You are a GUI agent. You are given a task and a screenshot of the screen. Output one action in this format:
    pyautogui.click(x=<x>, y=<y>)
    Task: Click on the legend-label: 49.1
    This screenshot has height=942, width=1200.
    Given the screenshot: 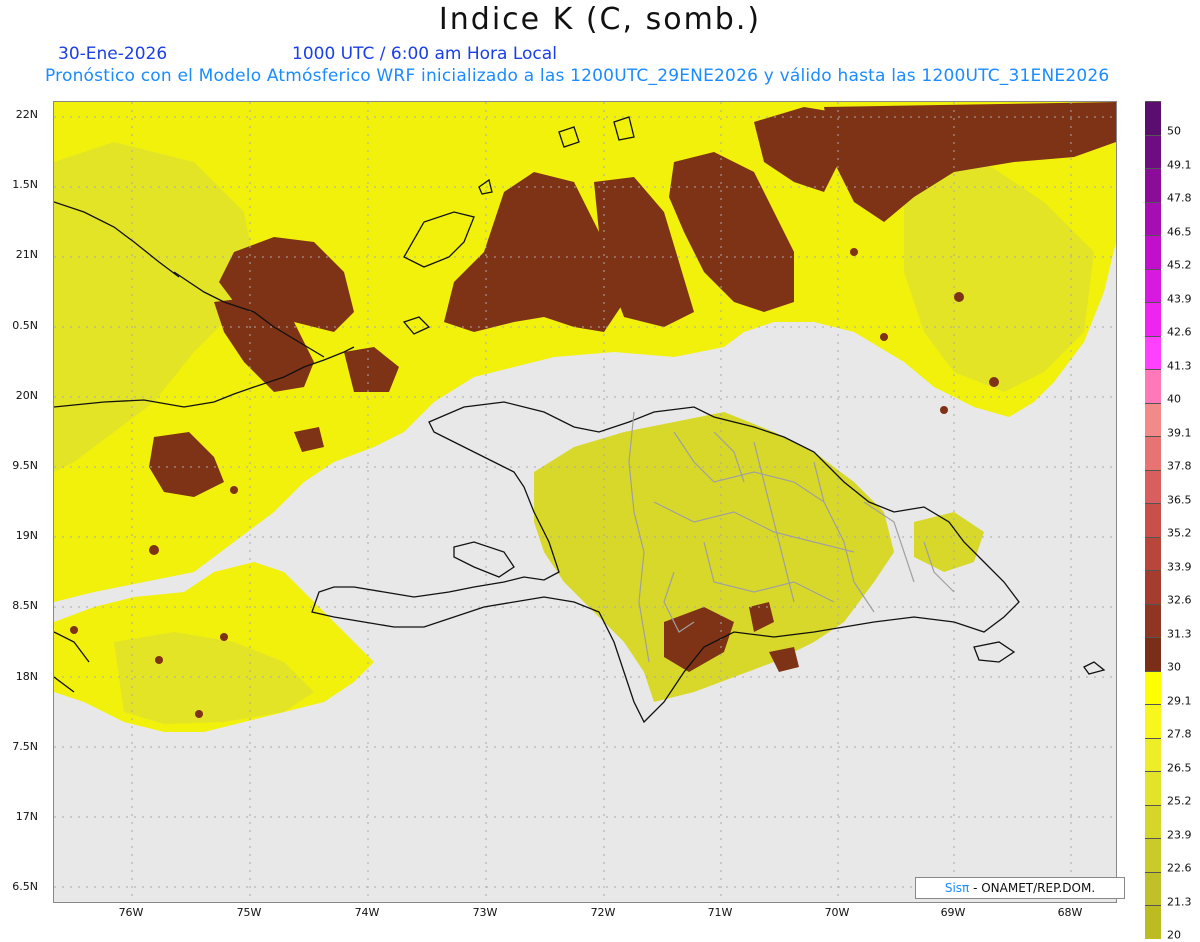 What is the action you would take?
    pyautogui.click(x=1179, y=165)
    